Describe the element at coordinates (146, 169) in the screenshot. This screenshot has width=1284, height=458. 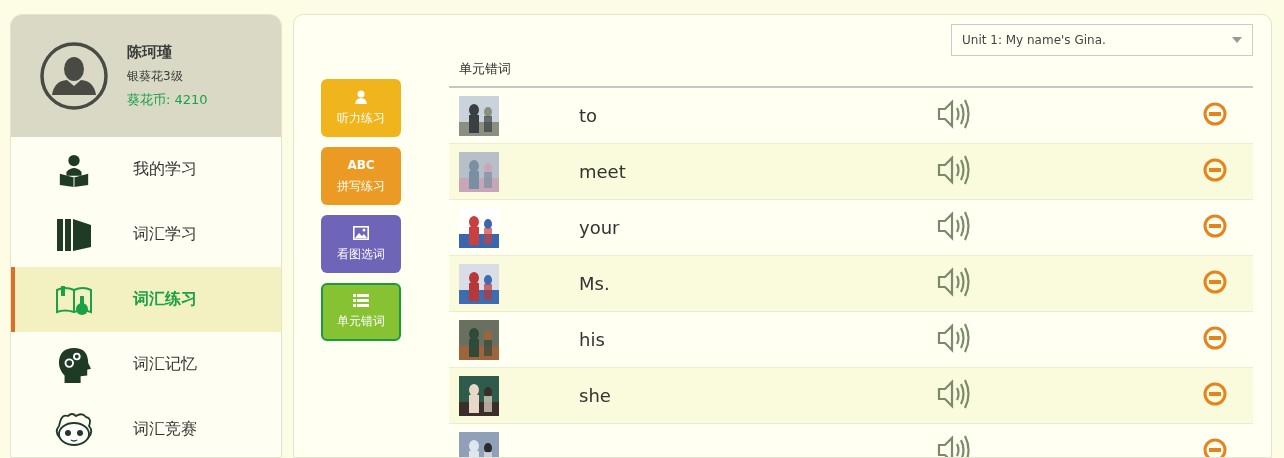
I see `menu-item: 我的学习` at that location.